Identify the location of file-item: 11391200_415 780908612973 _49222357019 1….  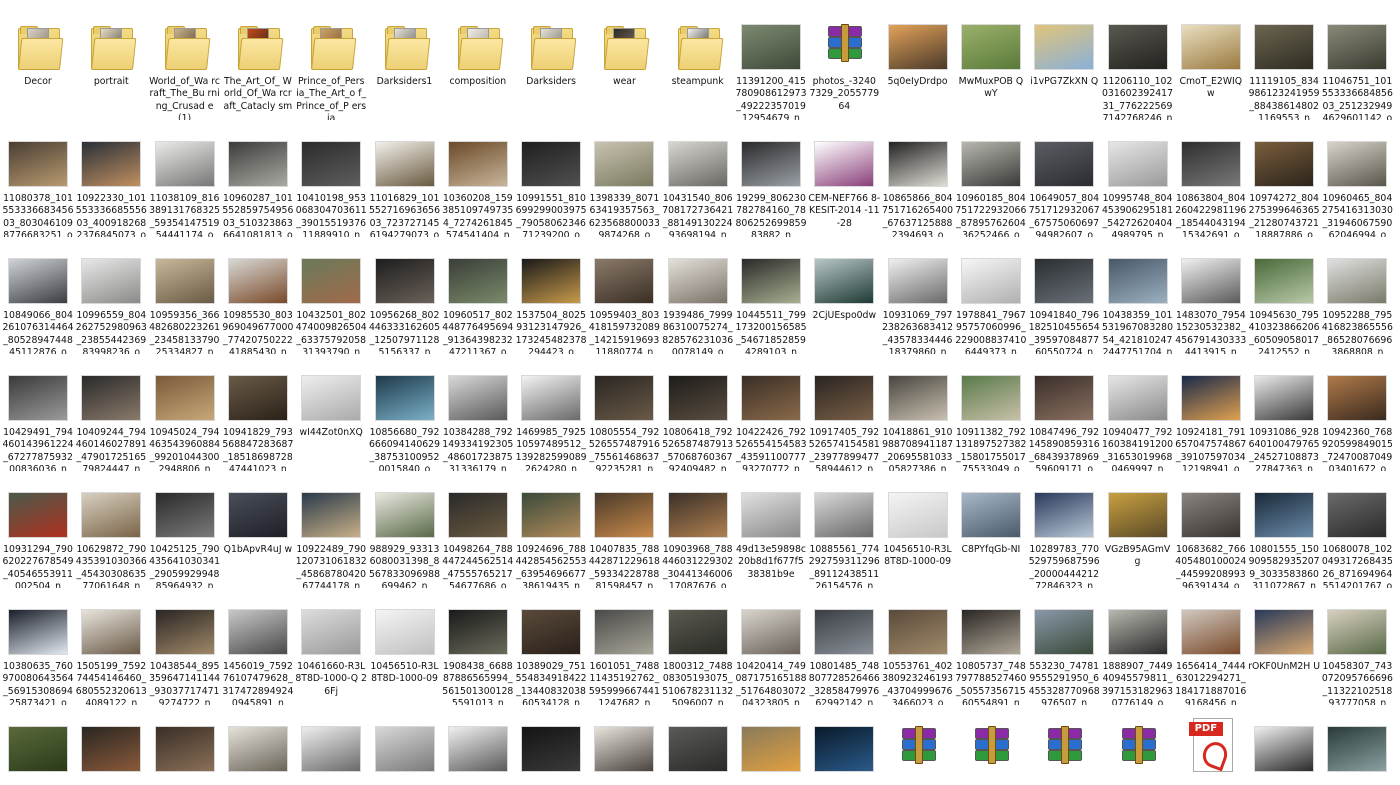
(771, 62).